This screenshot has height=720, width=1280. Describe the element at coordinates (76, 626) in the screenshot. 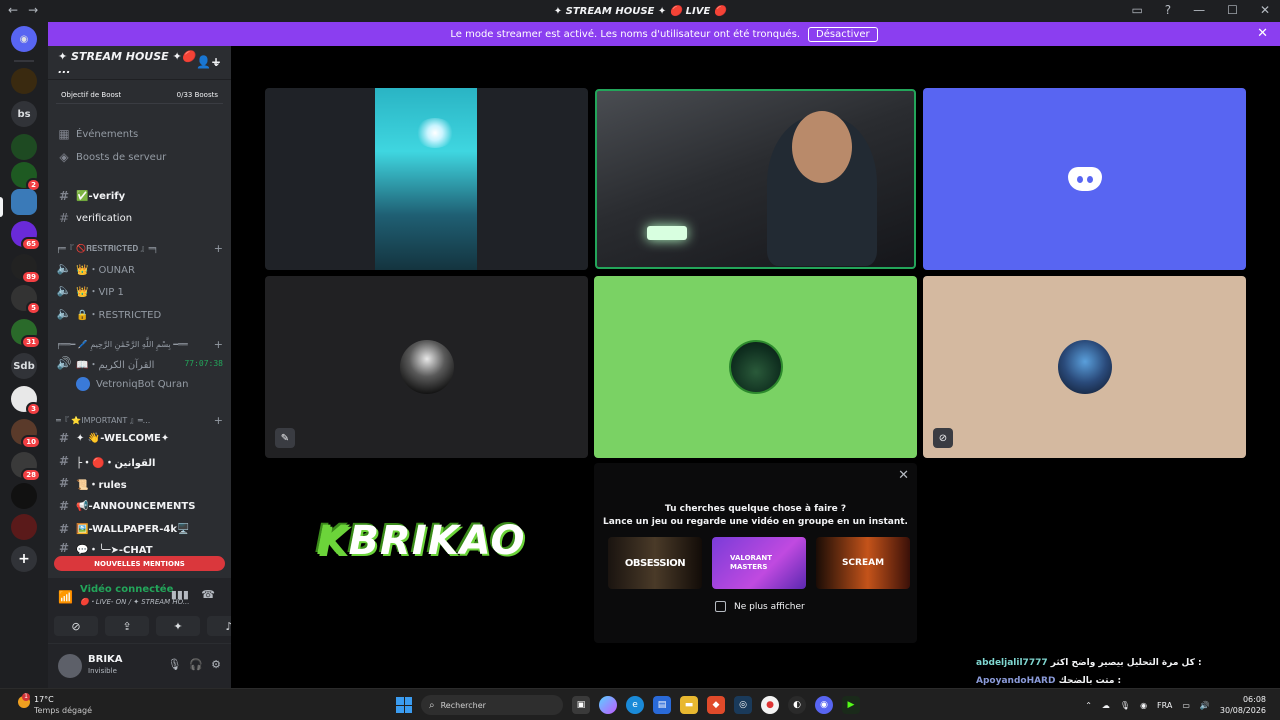

I see `camera-off-button: ⊘` at that location.